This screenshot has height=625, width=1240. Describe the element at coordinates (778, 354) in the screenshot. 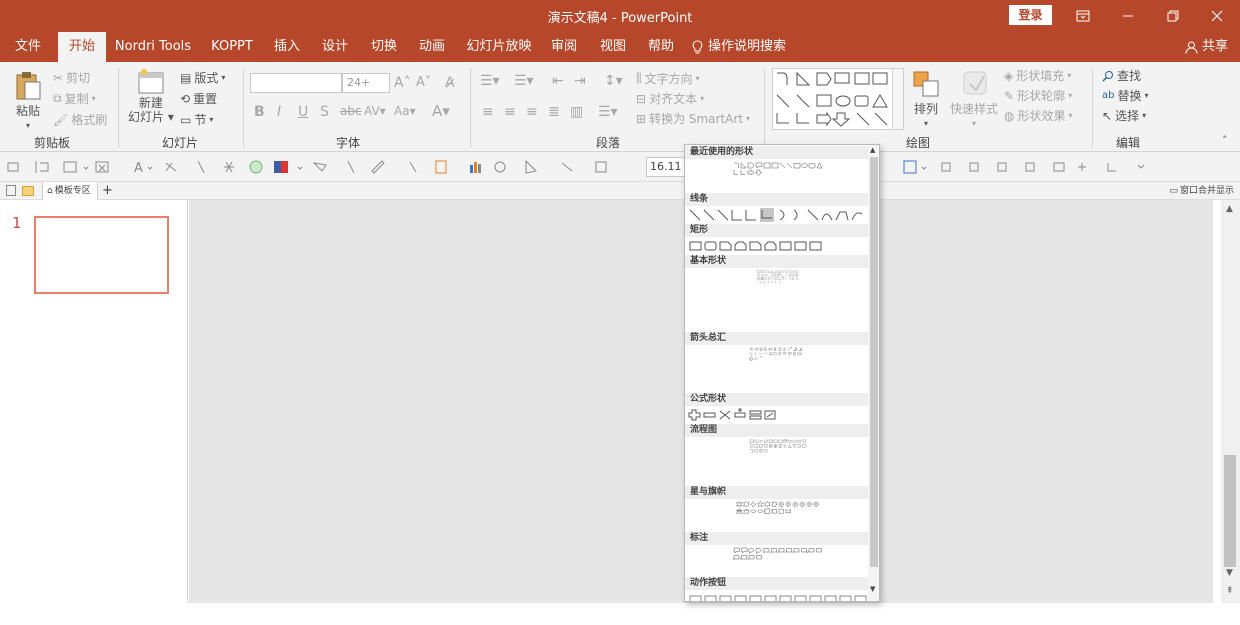

I see `block-arrows-grid` at that location.